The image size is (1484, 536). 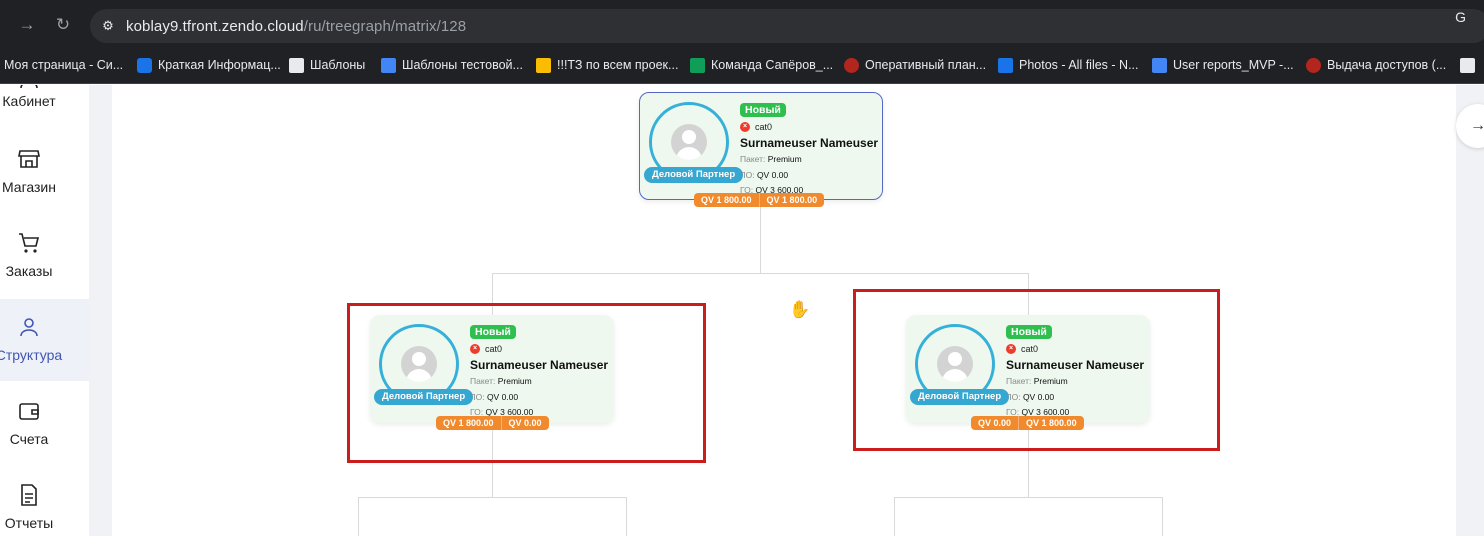 What do you see at coordinates (851, 65) in the screenshot?
I see `plan-icon` at bounding box center [851, 65].